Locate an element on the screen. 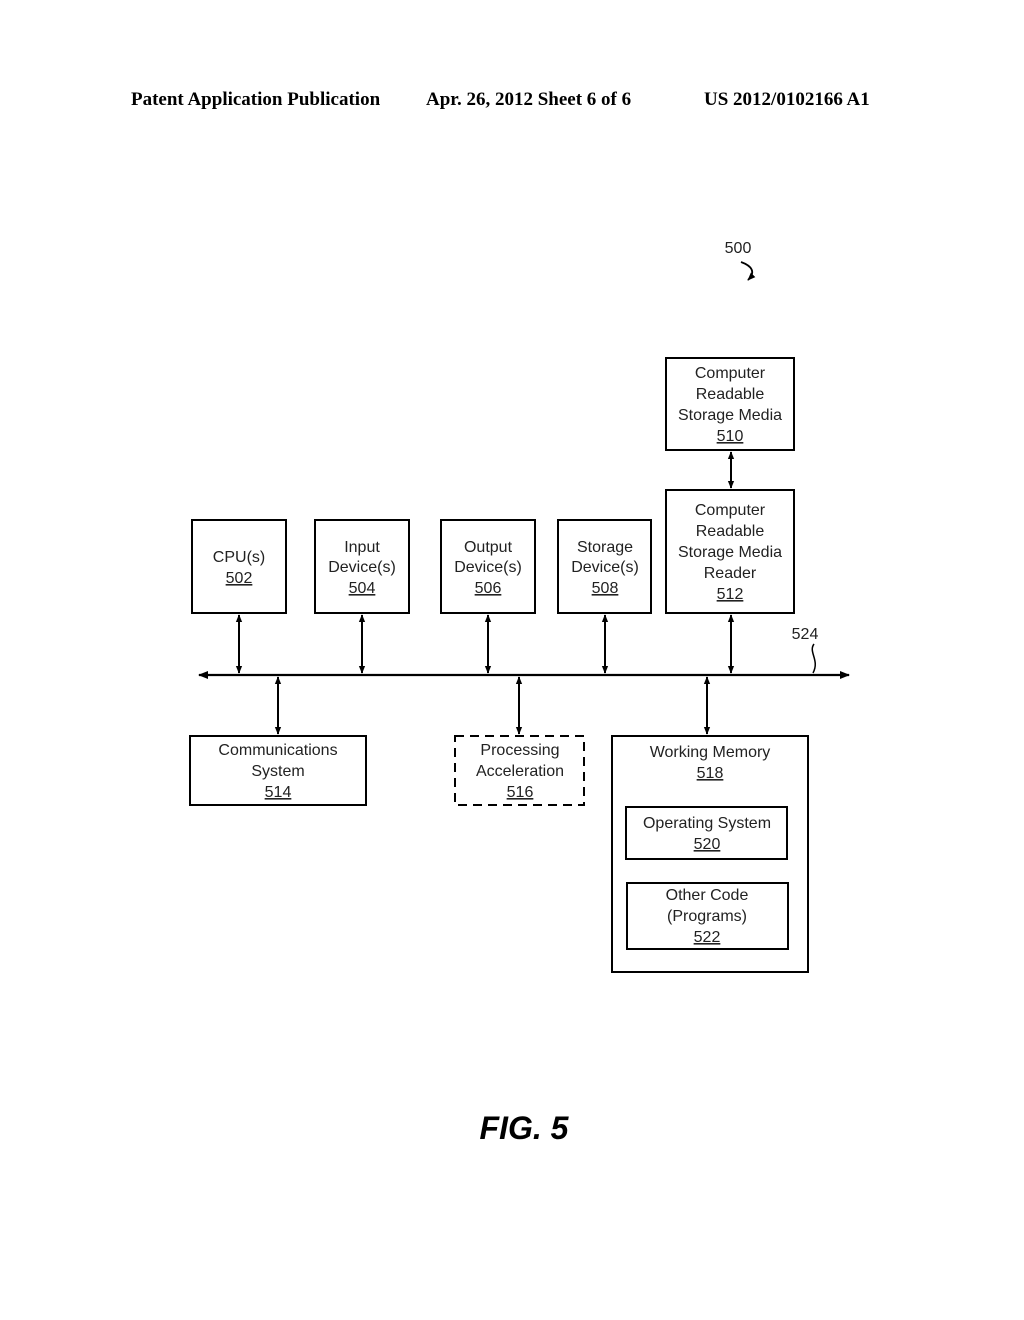  bus-ref-label: 524 is located at coordinates (805, 634).